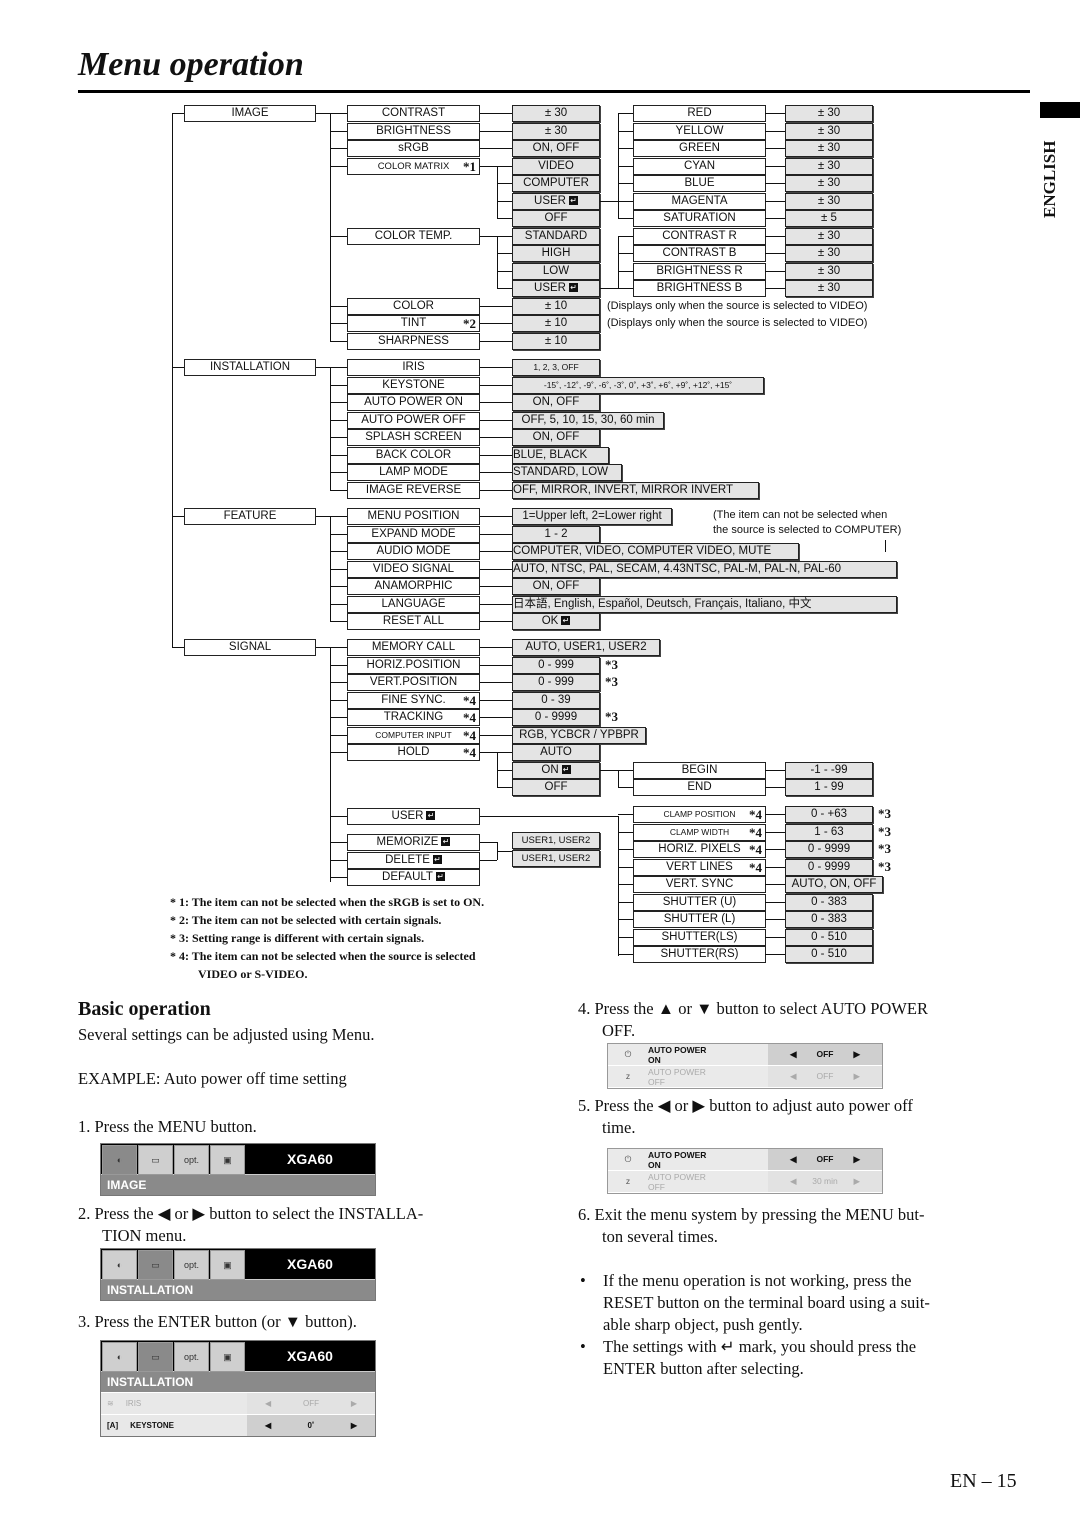 This screenshot has height=1528, width=1080. I want to click on row-value: 30 min, so click(825, 1181).